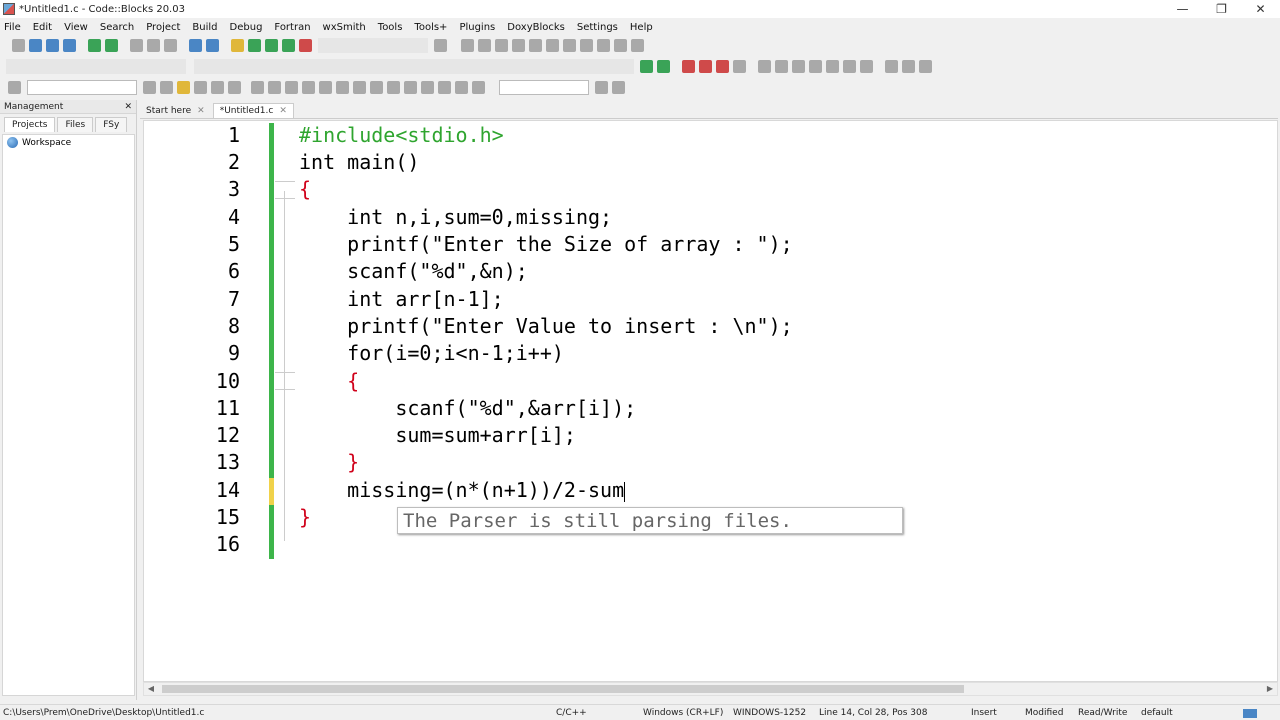 Image resolution: width=1280 pixels, height=720 pixels. I want to click on search-options-icon, so click(601, 87).